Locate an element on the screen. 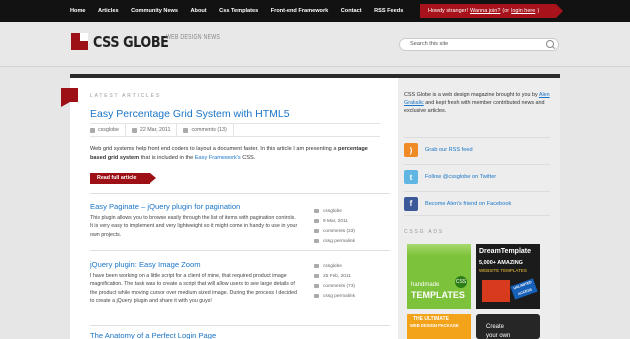 Image resolution: width=630 pixels, height=339 pixels. excerpt-text-3: CSS. is located at coordinates (249, 158).